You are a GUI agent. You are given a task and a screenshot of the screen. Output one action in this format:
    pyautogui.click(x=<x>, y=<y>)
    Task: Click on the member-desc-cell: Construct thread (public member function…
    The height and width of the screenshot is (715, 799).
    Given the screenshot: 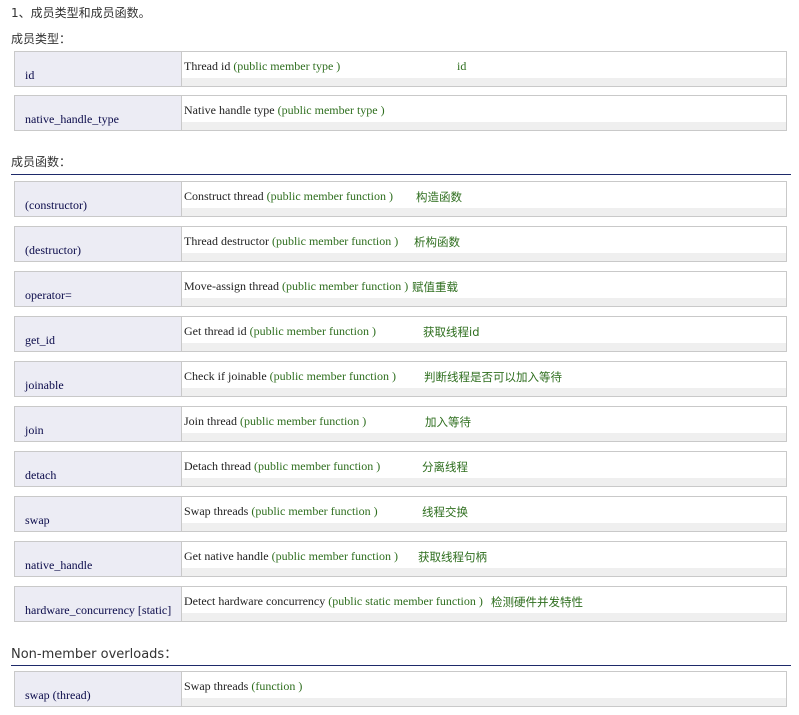 What is the action you would take?
    pyautogui.click(x=484, y=199)
    